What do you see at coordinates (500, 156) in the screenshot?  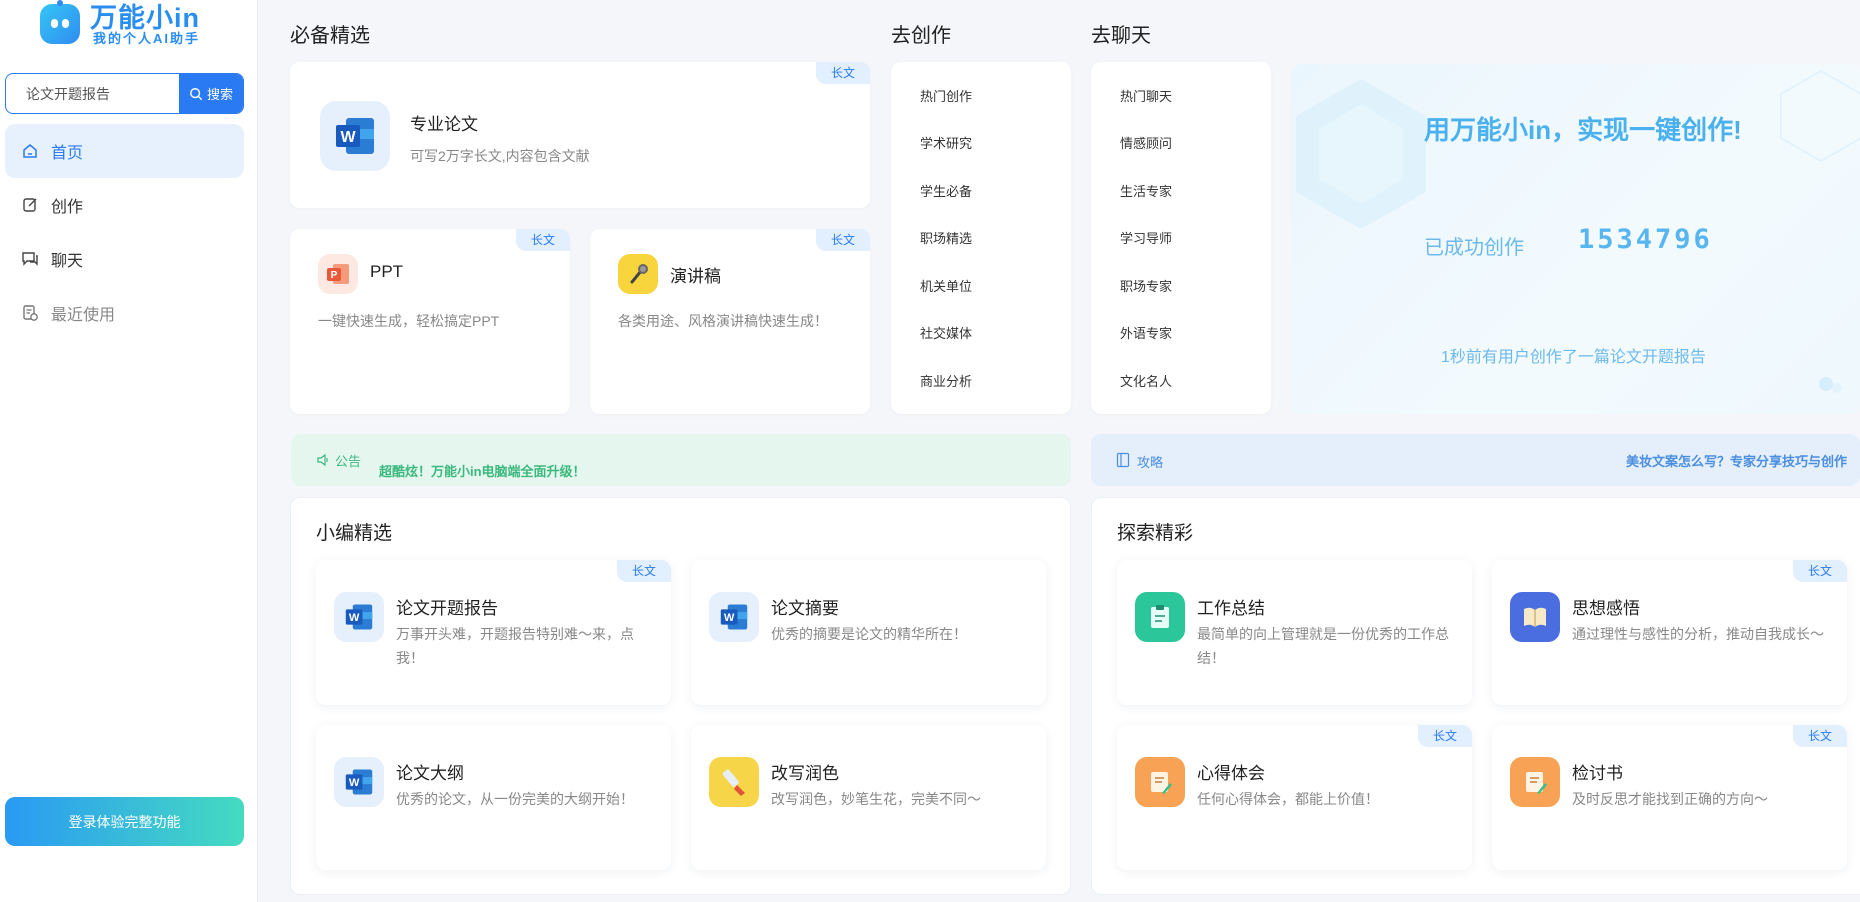 I see `card-desc: 可写2万字长文,内容包含文献` at bounding box center [500, 156].